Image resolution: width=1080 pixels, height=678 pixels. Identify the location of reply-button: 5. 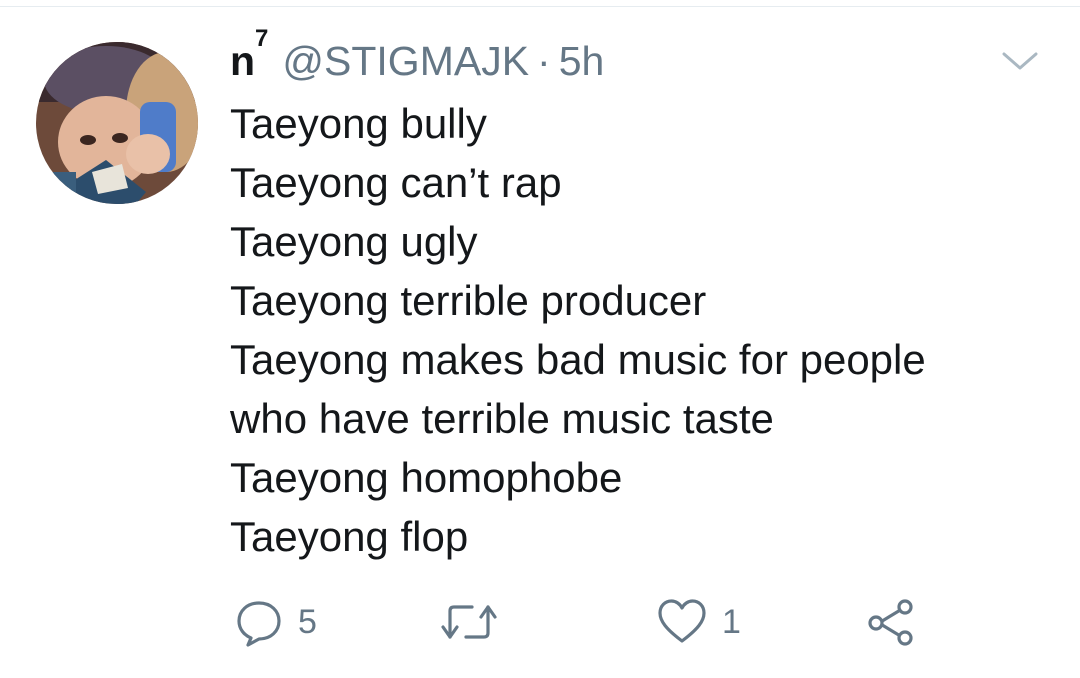
(275, 622).